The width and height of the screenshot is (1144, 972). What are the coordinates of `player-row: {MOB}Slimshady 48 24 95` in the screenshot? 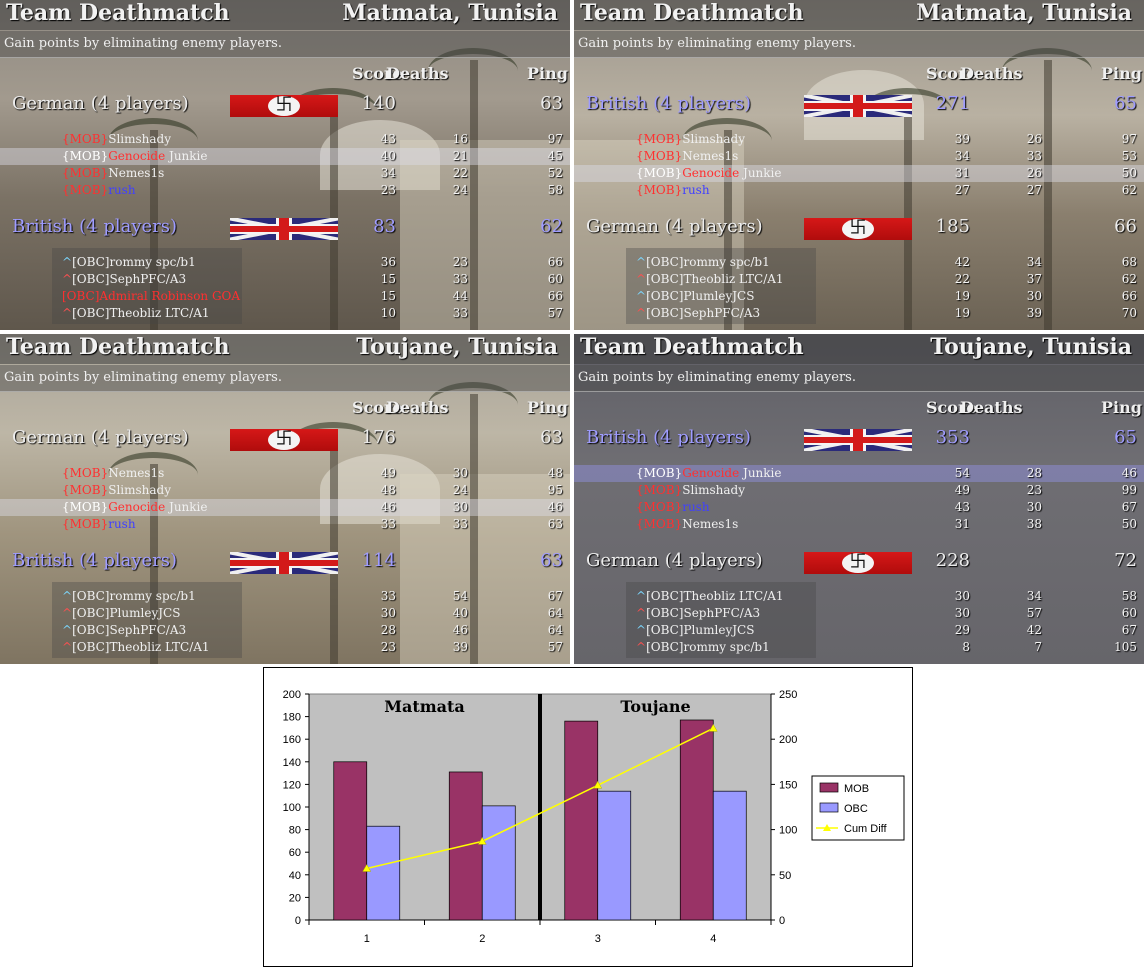 It's located at (285, 490).